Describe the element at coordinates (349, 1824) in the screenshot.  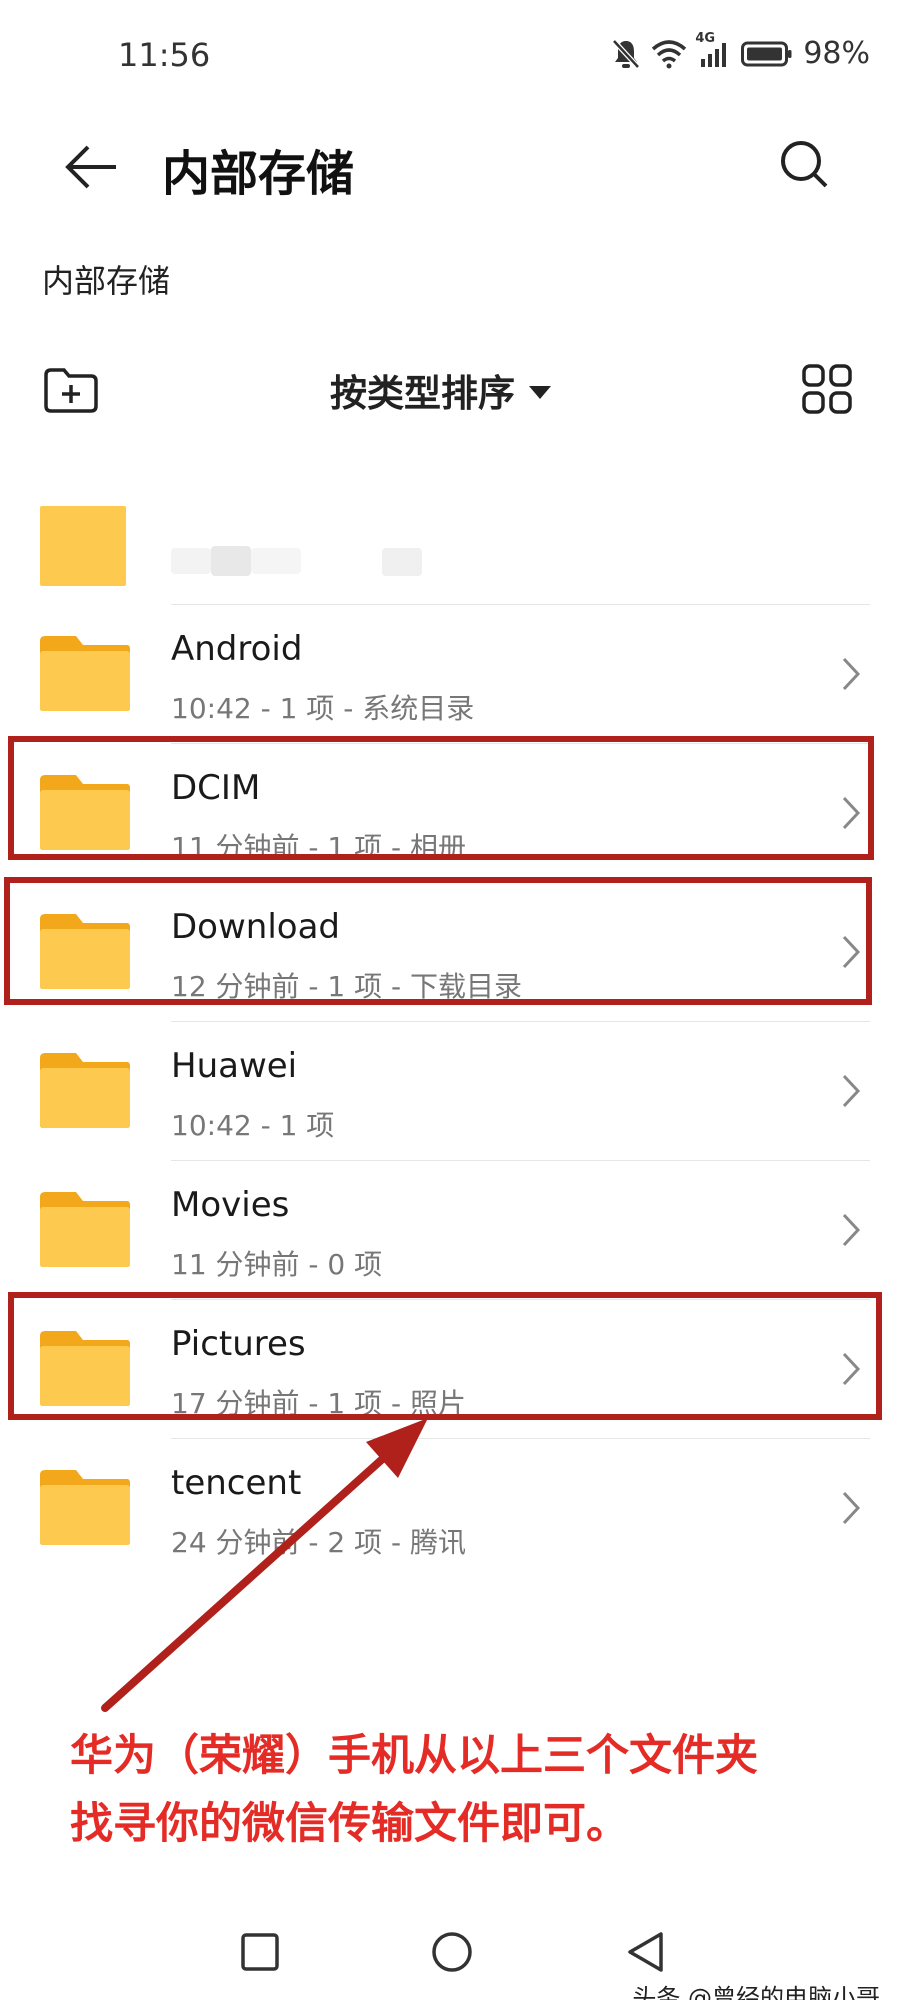
I see `annotation-line-2: 找寻你的微信传输文件即可。` at that location.